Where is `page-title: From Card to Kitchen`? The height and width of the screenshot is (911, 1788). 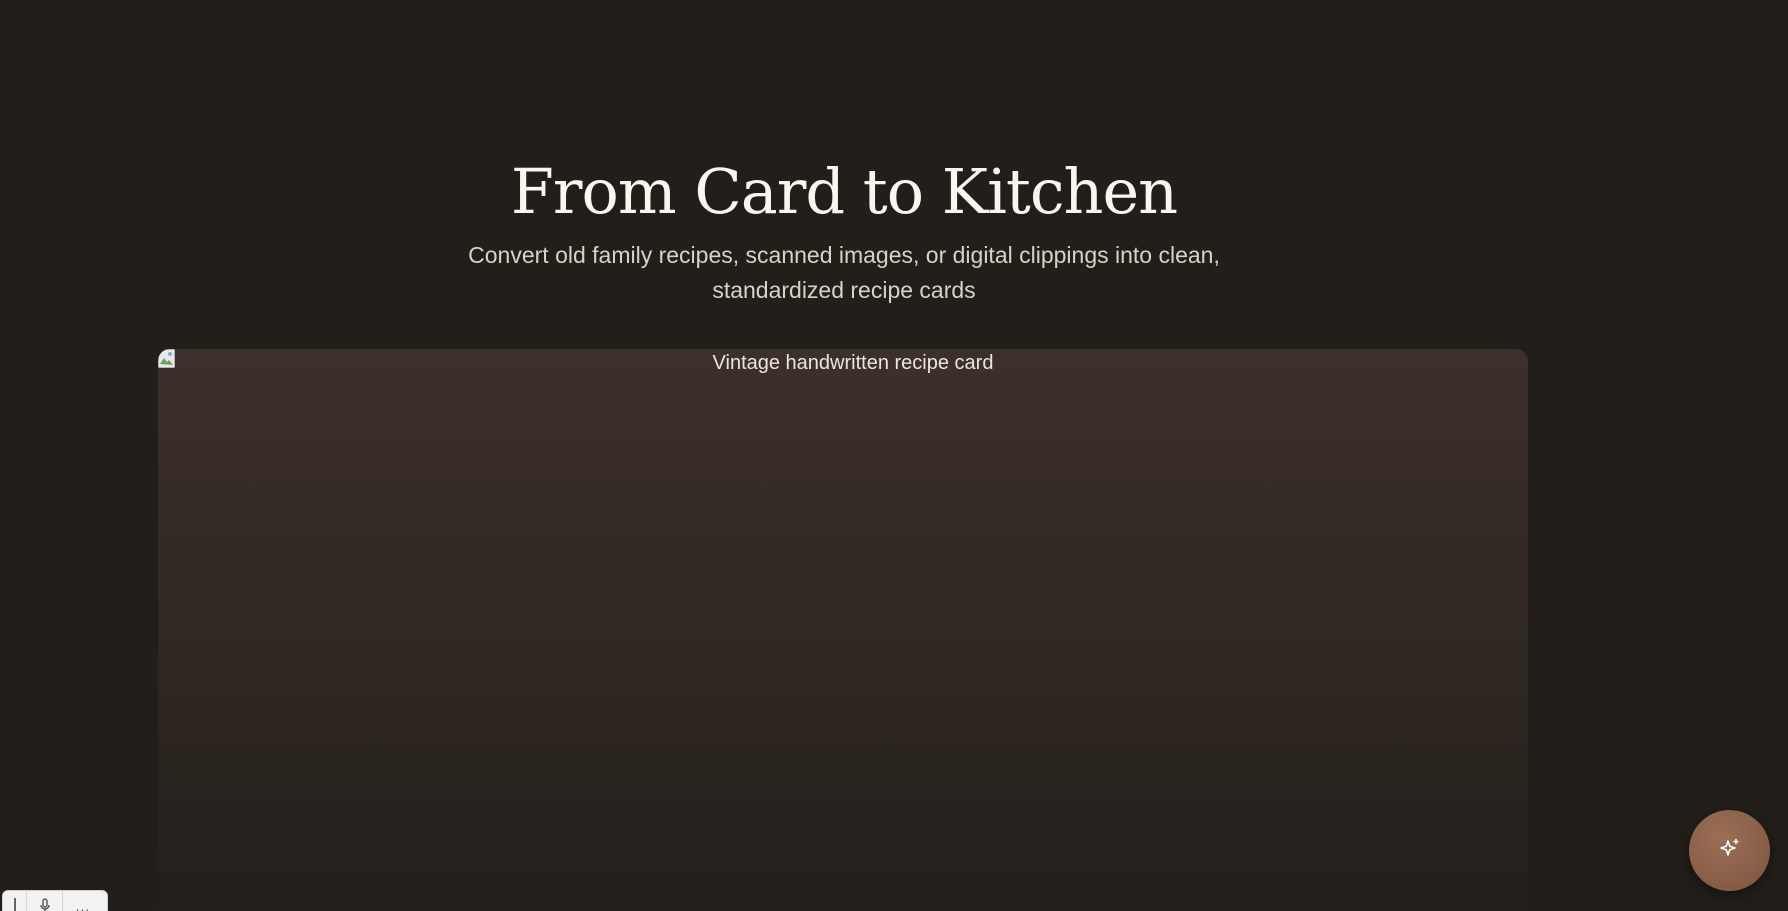
page-title: From Card to Kitchen is located at coordinates (844, 191).